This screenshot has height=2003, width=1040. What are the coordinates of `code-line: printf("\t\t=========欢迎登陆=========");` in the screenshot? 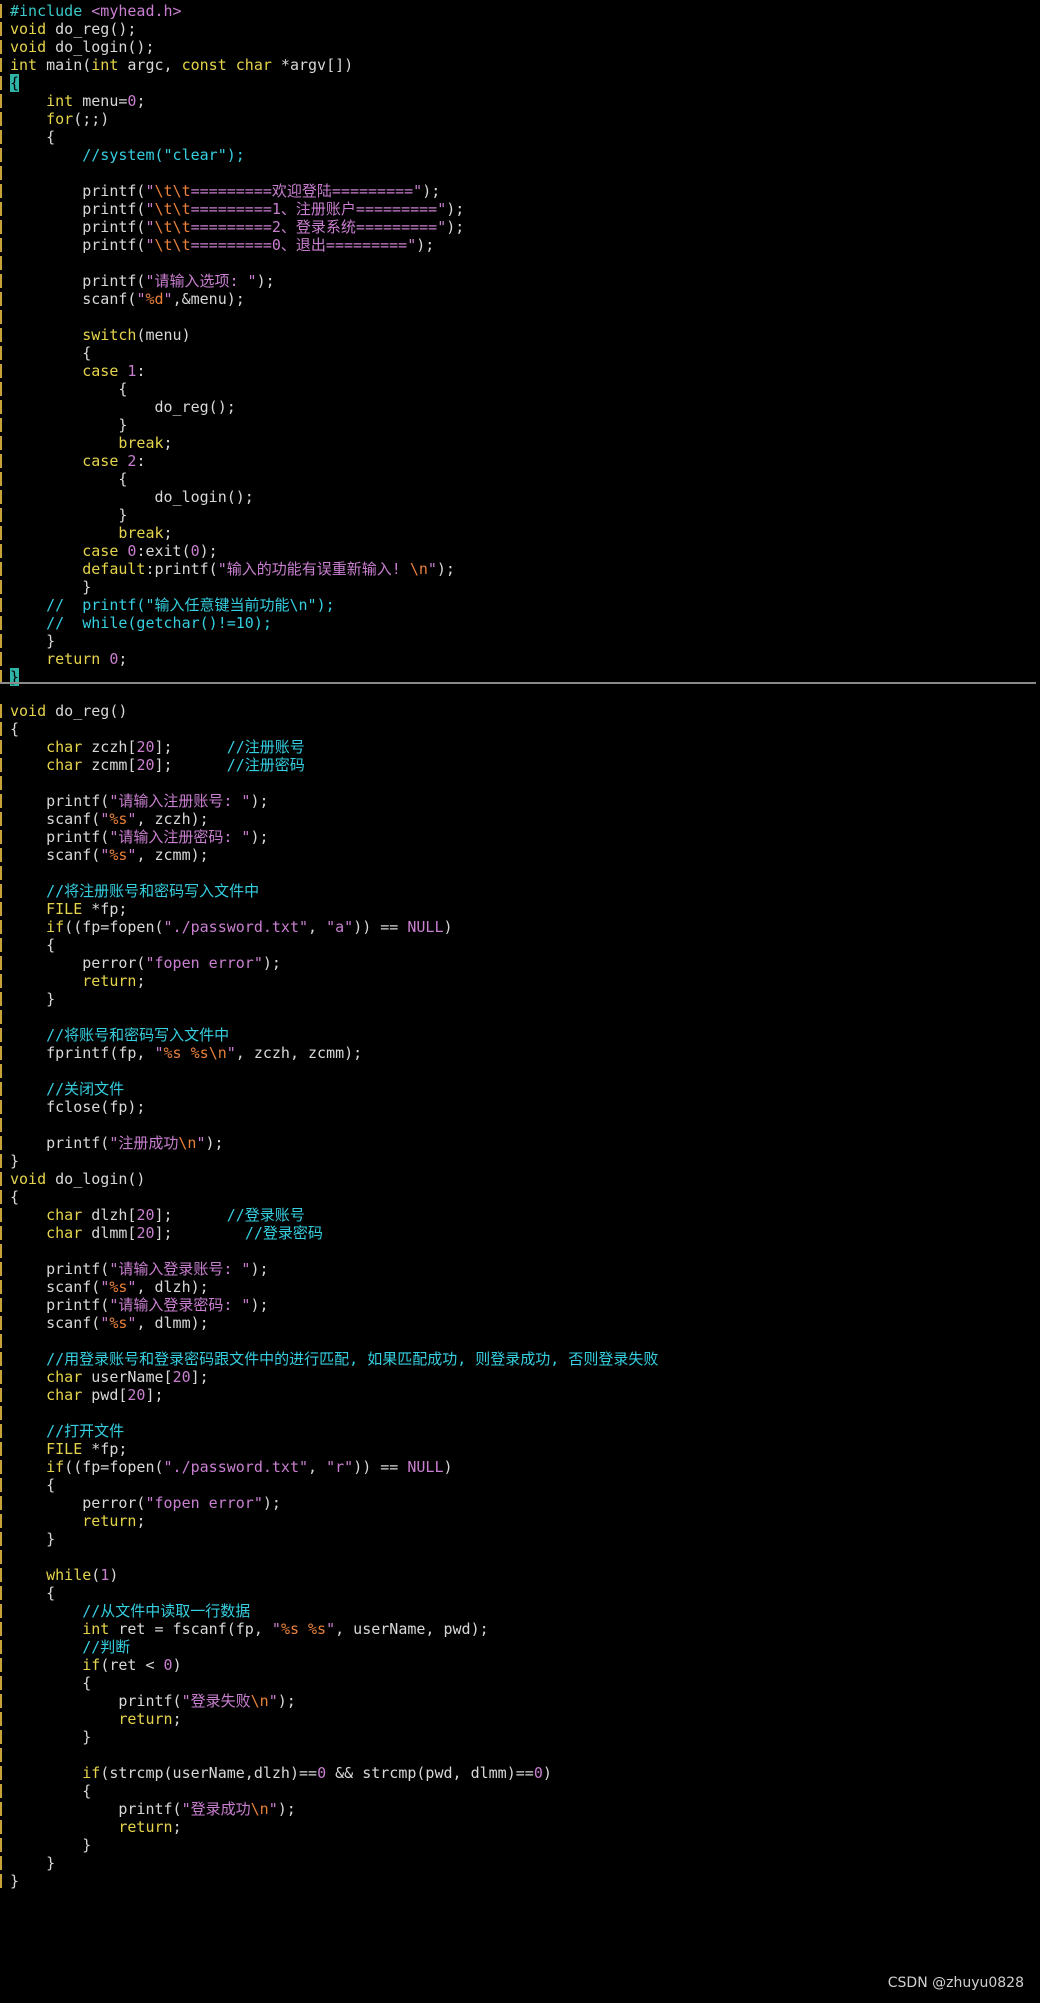 It's located at (520, 191).